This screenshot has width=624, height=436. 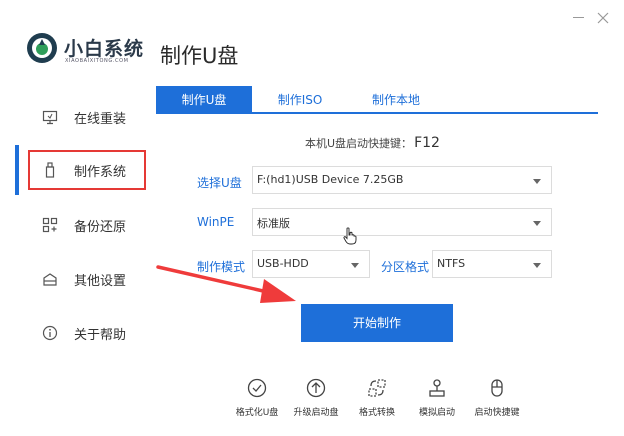 I want to click on sidebar-item-label: 关于帮助, so click(x=100, y=335).